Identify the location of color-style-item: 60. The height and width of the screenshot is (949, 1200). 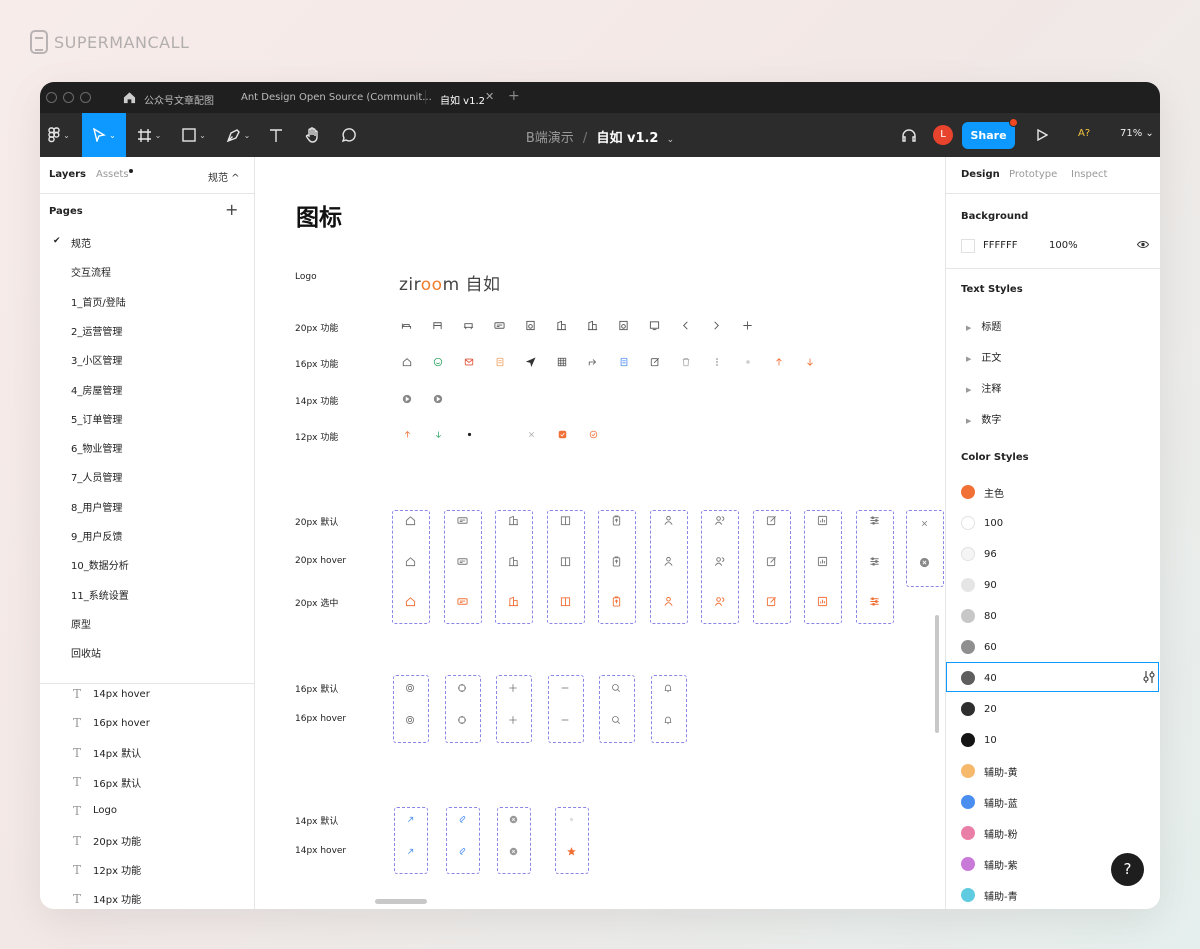
(979, 647).